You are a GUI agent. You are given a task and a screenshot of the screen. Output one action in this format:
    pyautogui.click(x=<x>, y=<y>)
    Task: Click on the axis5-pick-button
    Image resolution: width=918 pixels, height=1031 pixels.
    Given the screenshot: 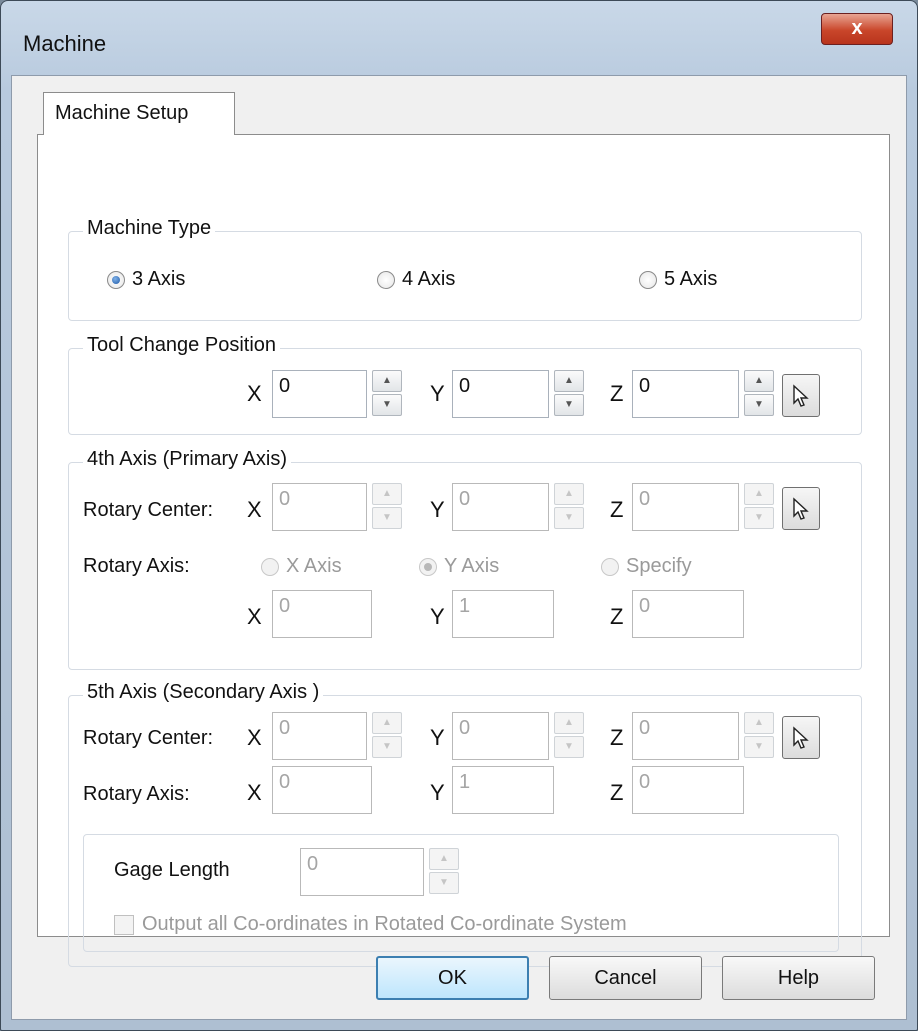 What is the action you would take?
    pyautogui.click(x=801, y=737)
    